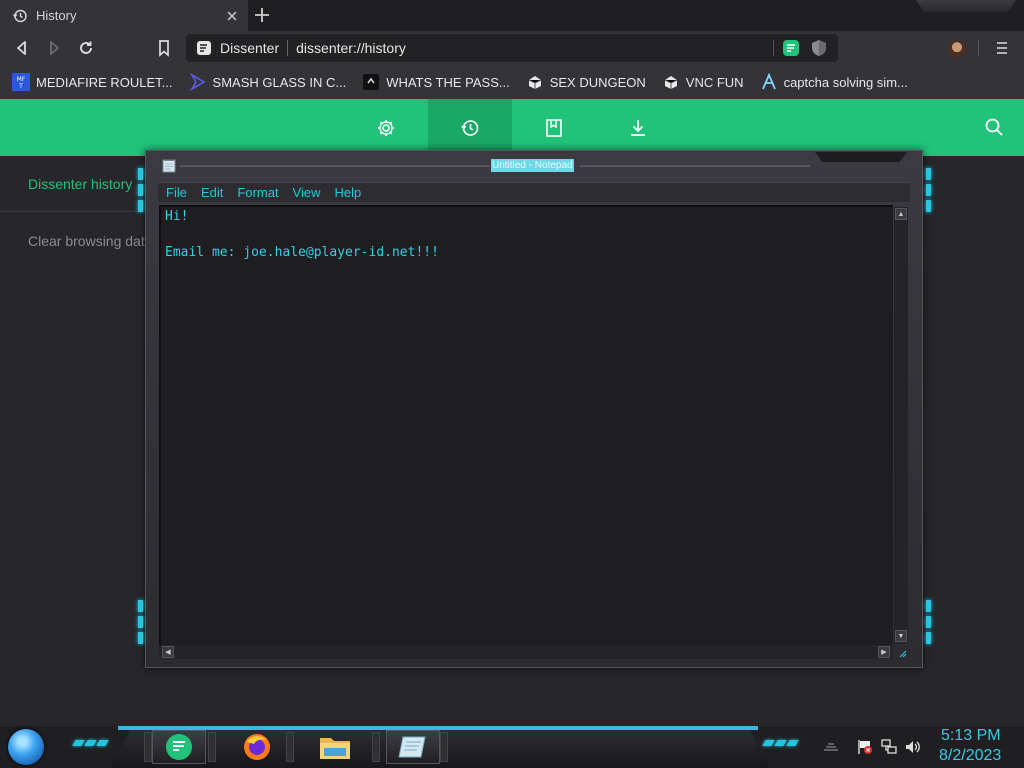  What do you see at coordinates (512, 15) in the screenshot?
I see `tab-bar: History` at bounding box center [512, 15].